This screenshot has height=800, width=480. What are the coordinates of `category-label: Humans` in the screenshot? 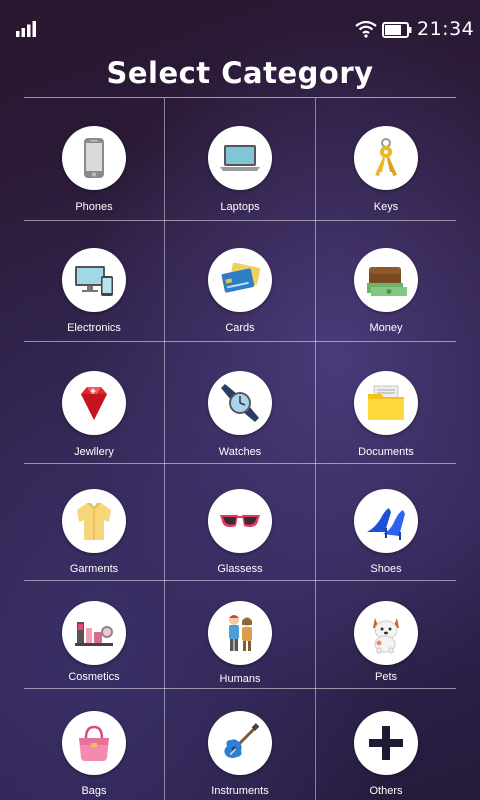 It's located at (240, 679).